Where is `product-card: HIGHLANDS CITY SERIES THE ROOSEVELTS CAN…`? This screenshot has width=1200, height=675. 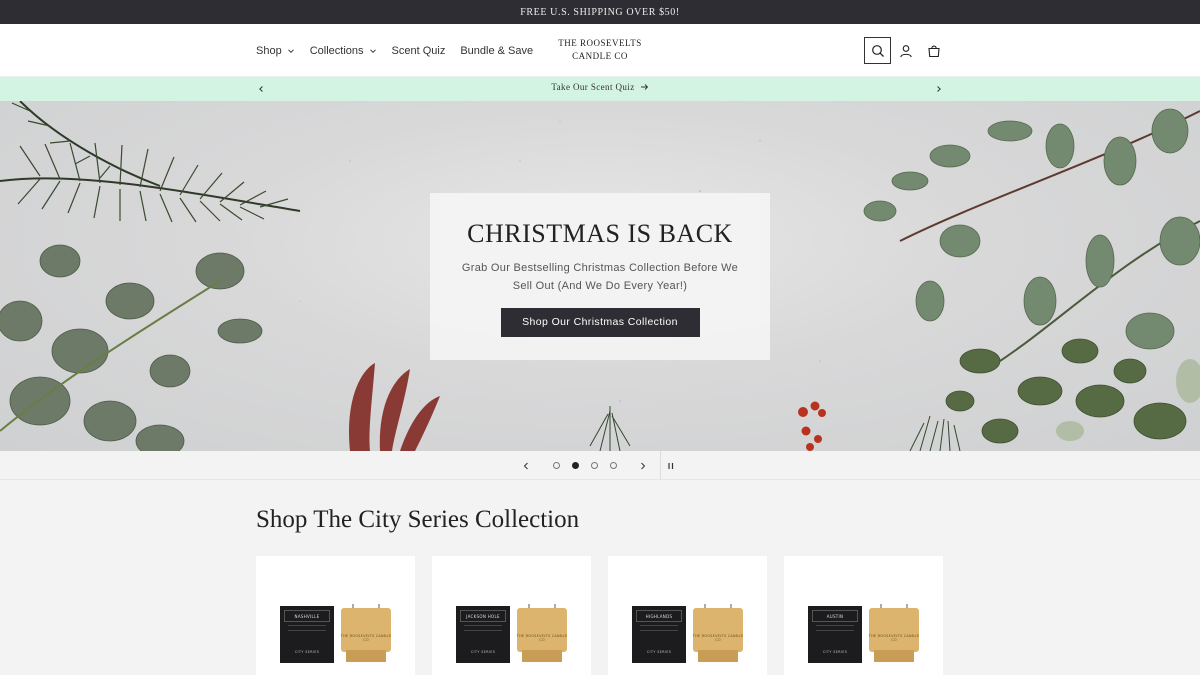
product-card: HIGHLANDS CITY SERIES THE ROOSEVELTS CAN… is located at coordinates (687, 615).